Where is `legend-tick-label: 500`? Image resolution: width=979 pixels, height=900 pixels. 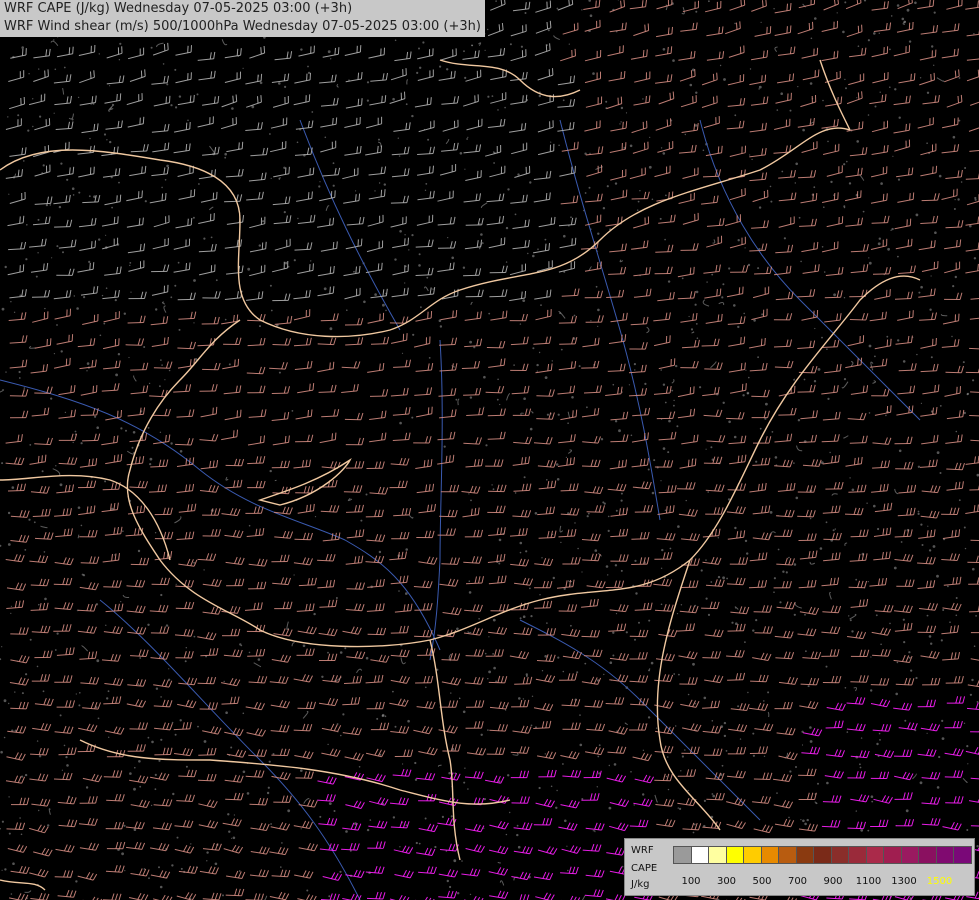
legend-tick-label: 500 is located at coordinates (762, 881).